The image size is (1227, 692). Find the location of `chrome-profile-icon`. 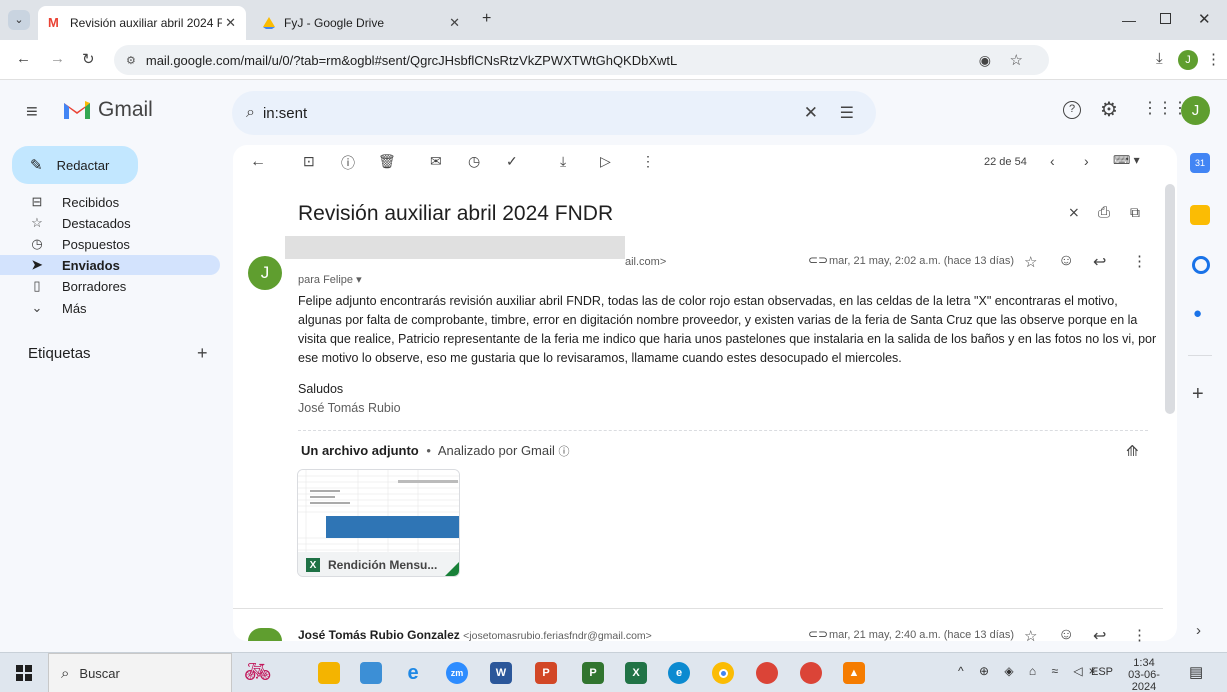

chrome-profile-icon is located at coordinates (767, 673).